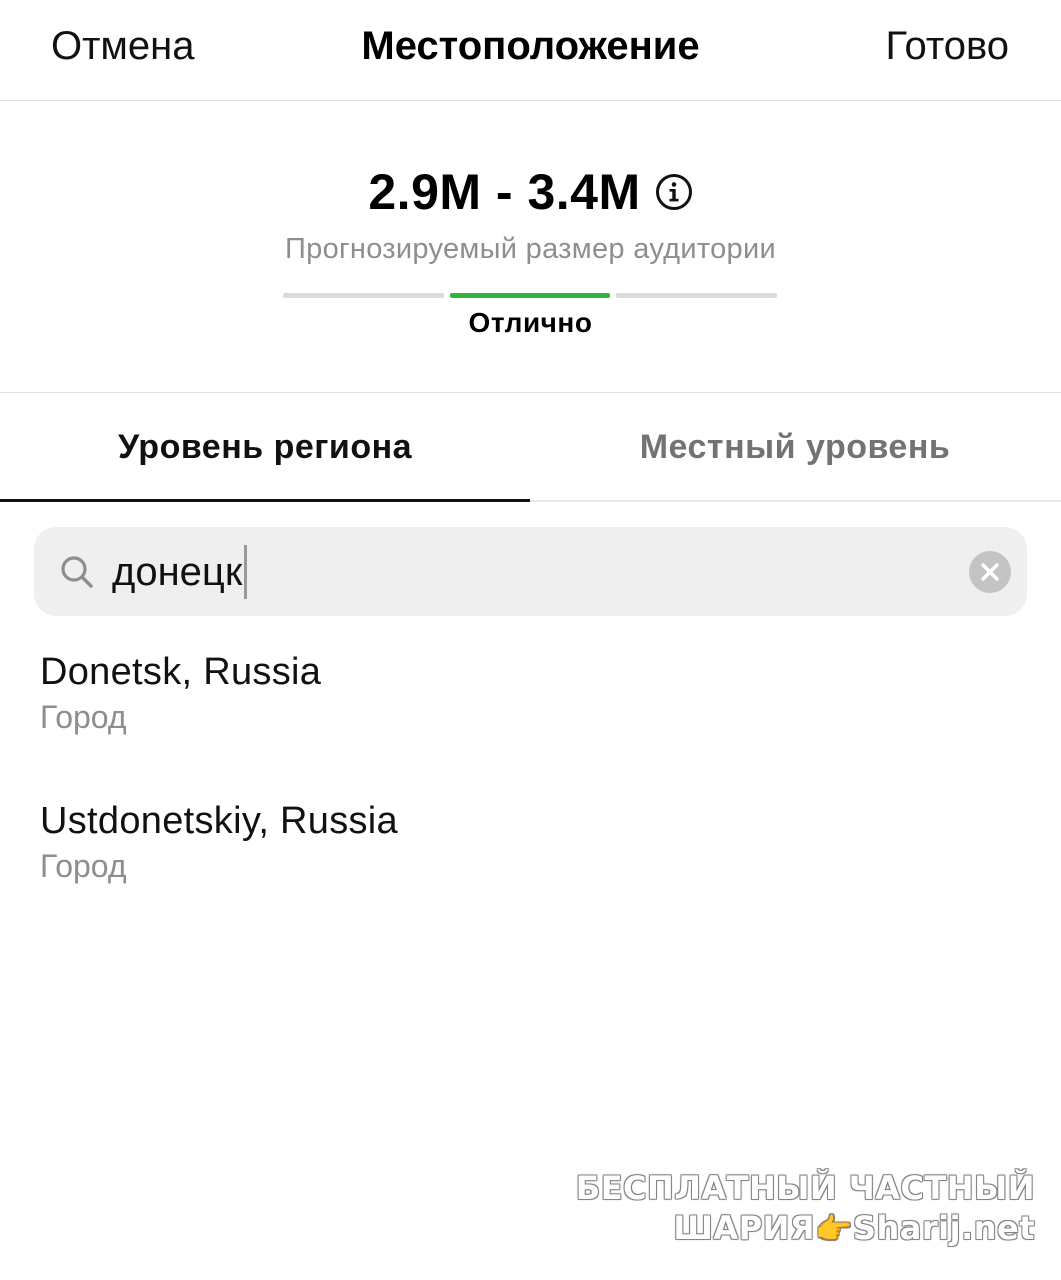 This screenshot has height=1280, width=1061. I want to click on tab-region-level: Уровень региона, so click(265, 447).